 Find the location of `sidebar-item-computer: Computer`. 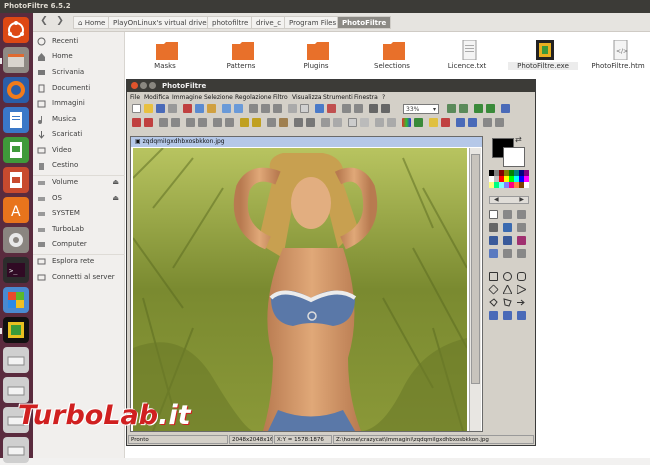

sidebar-item-computer: Computer is located at coordinates (79, 245).